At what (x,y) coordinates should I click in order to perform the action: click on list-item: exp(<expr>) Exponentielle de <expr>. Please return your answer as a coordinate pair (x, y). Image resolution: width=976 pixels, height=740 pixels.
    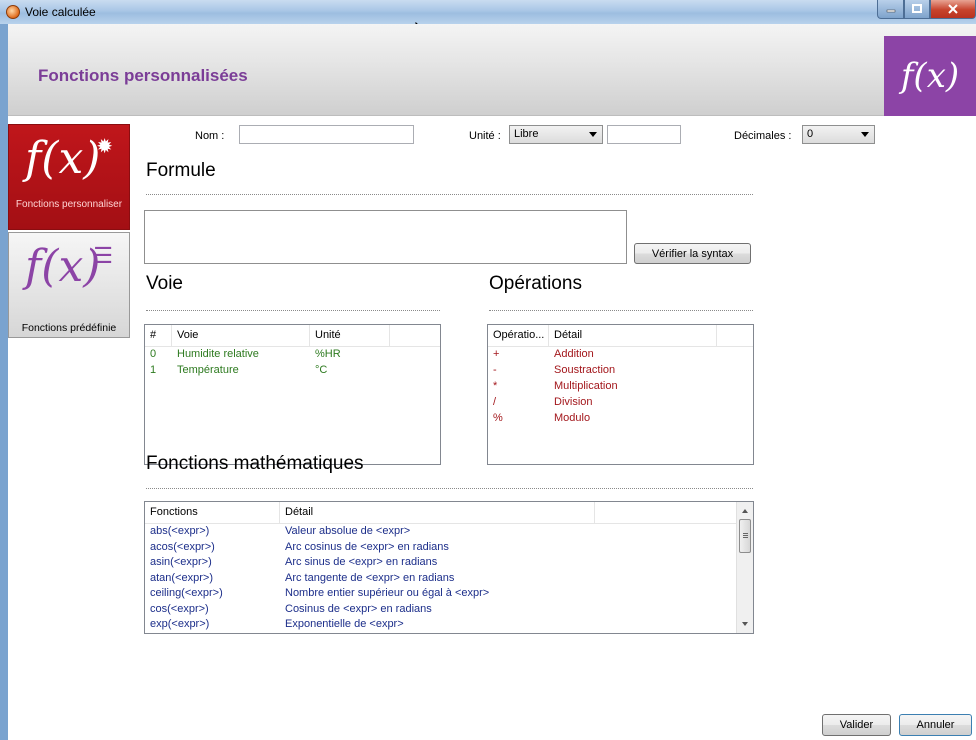
    Looking at the image, I should click on (449, 625).